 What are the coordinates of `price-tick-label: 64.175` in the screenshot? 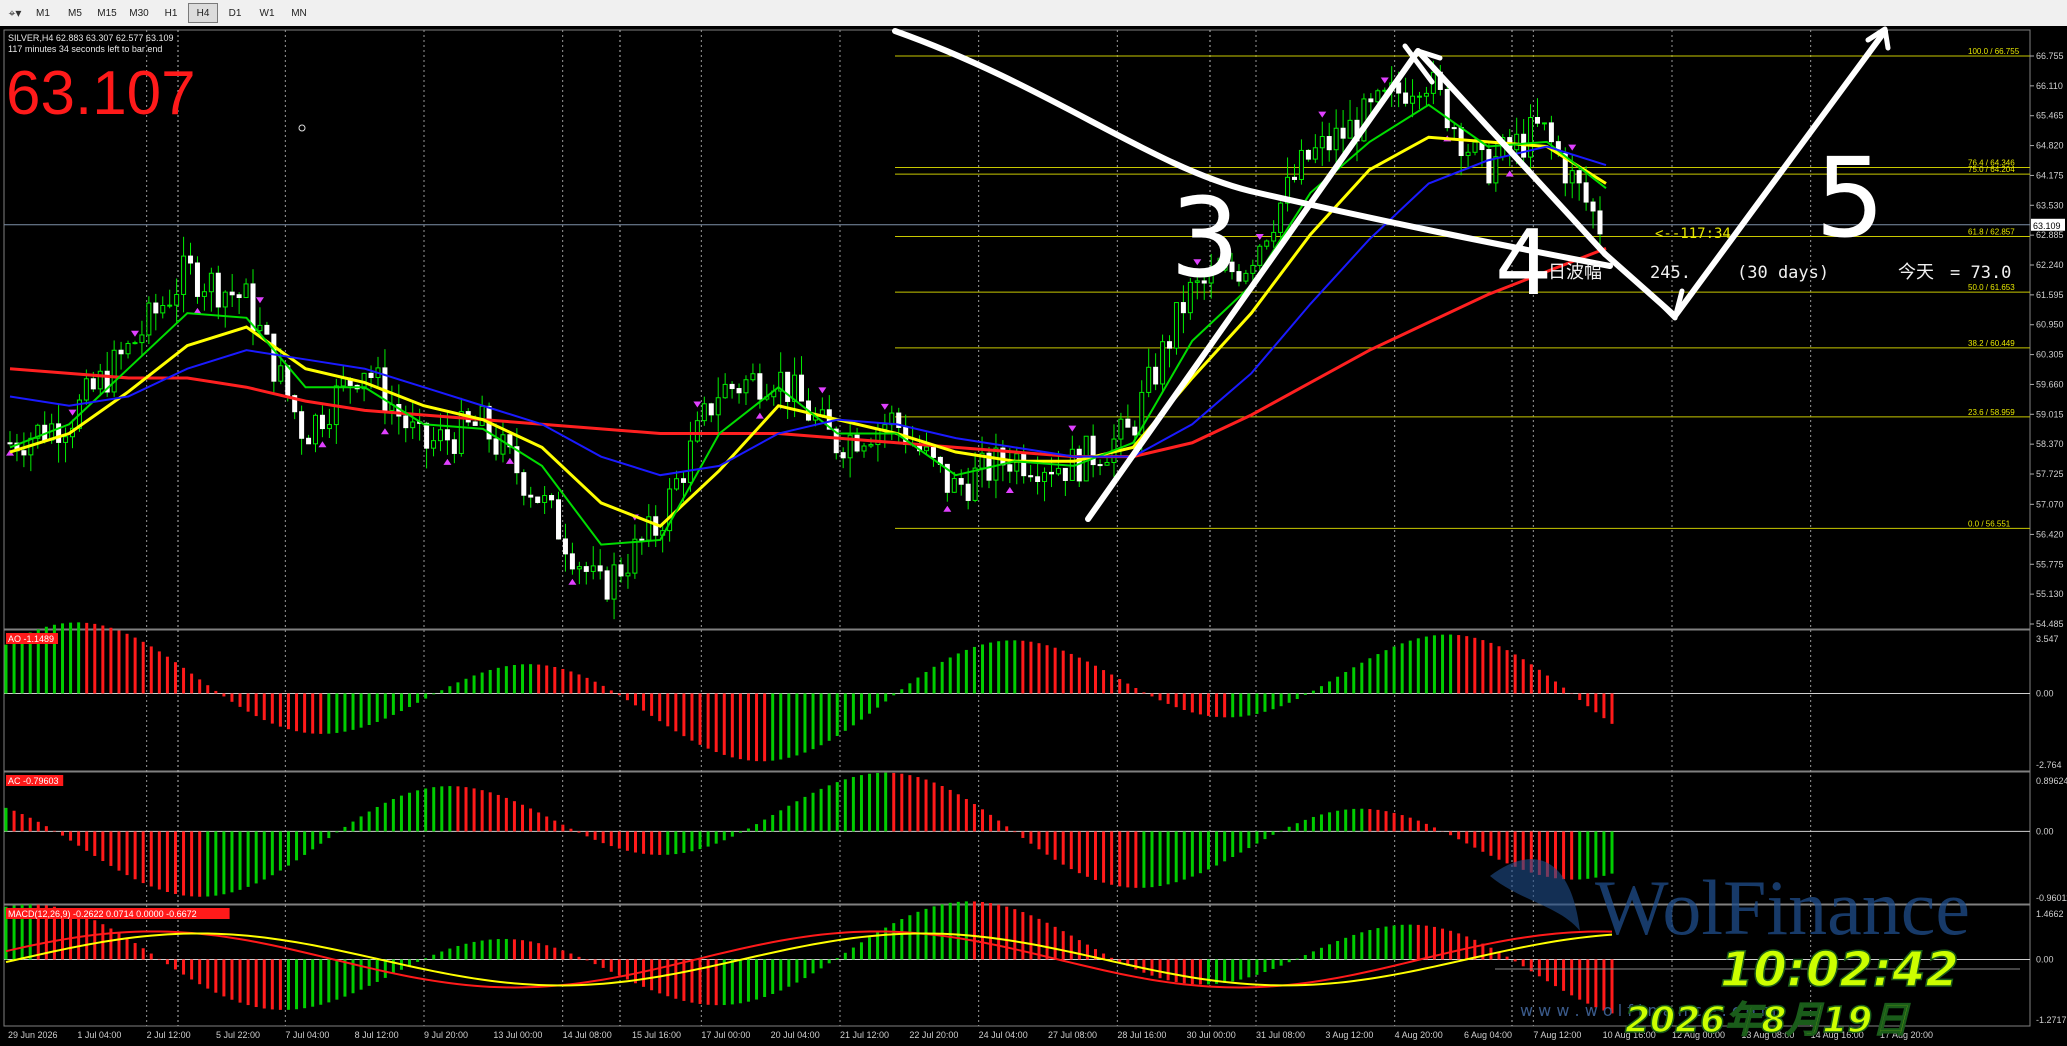 It's located at (2050, 175).